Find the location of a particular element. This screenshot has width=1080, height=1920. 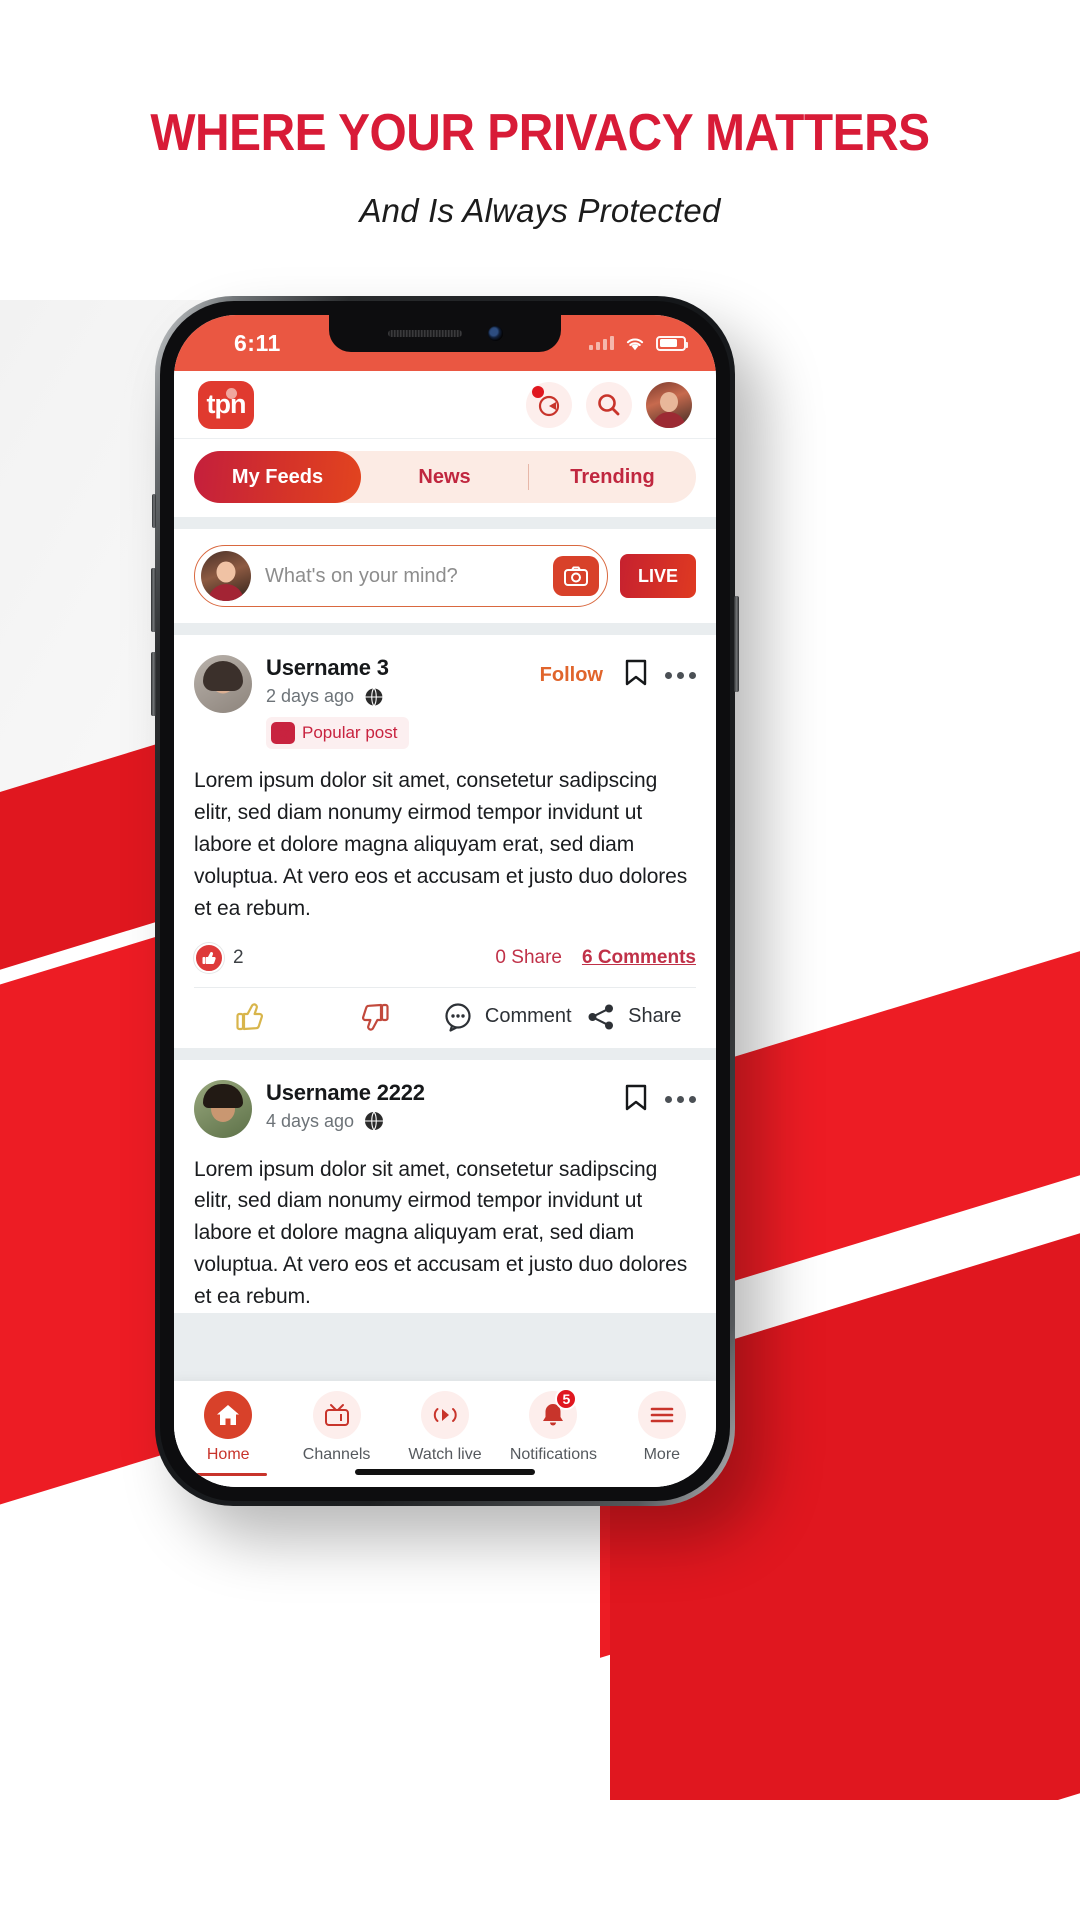

signal-icon is located at coordinates (601, 343).